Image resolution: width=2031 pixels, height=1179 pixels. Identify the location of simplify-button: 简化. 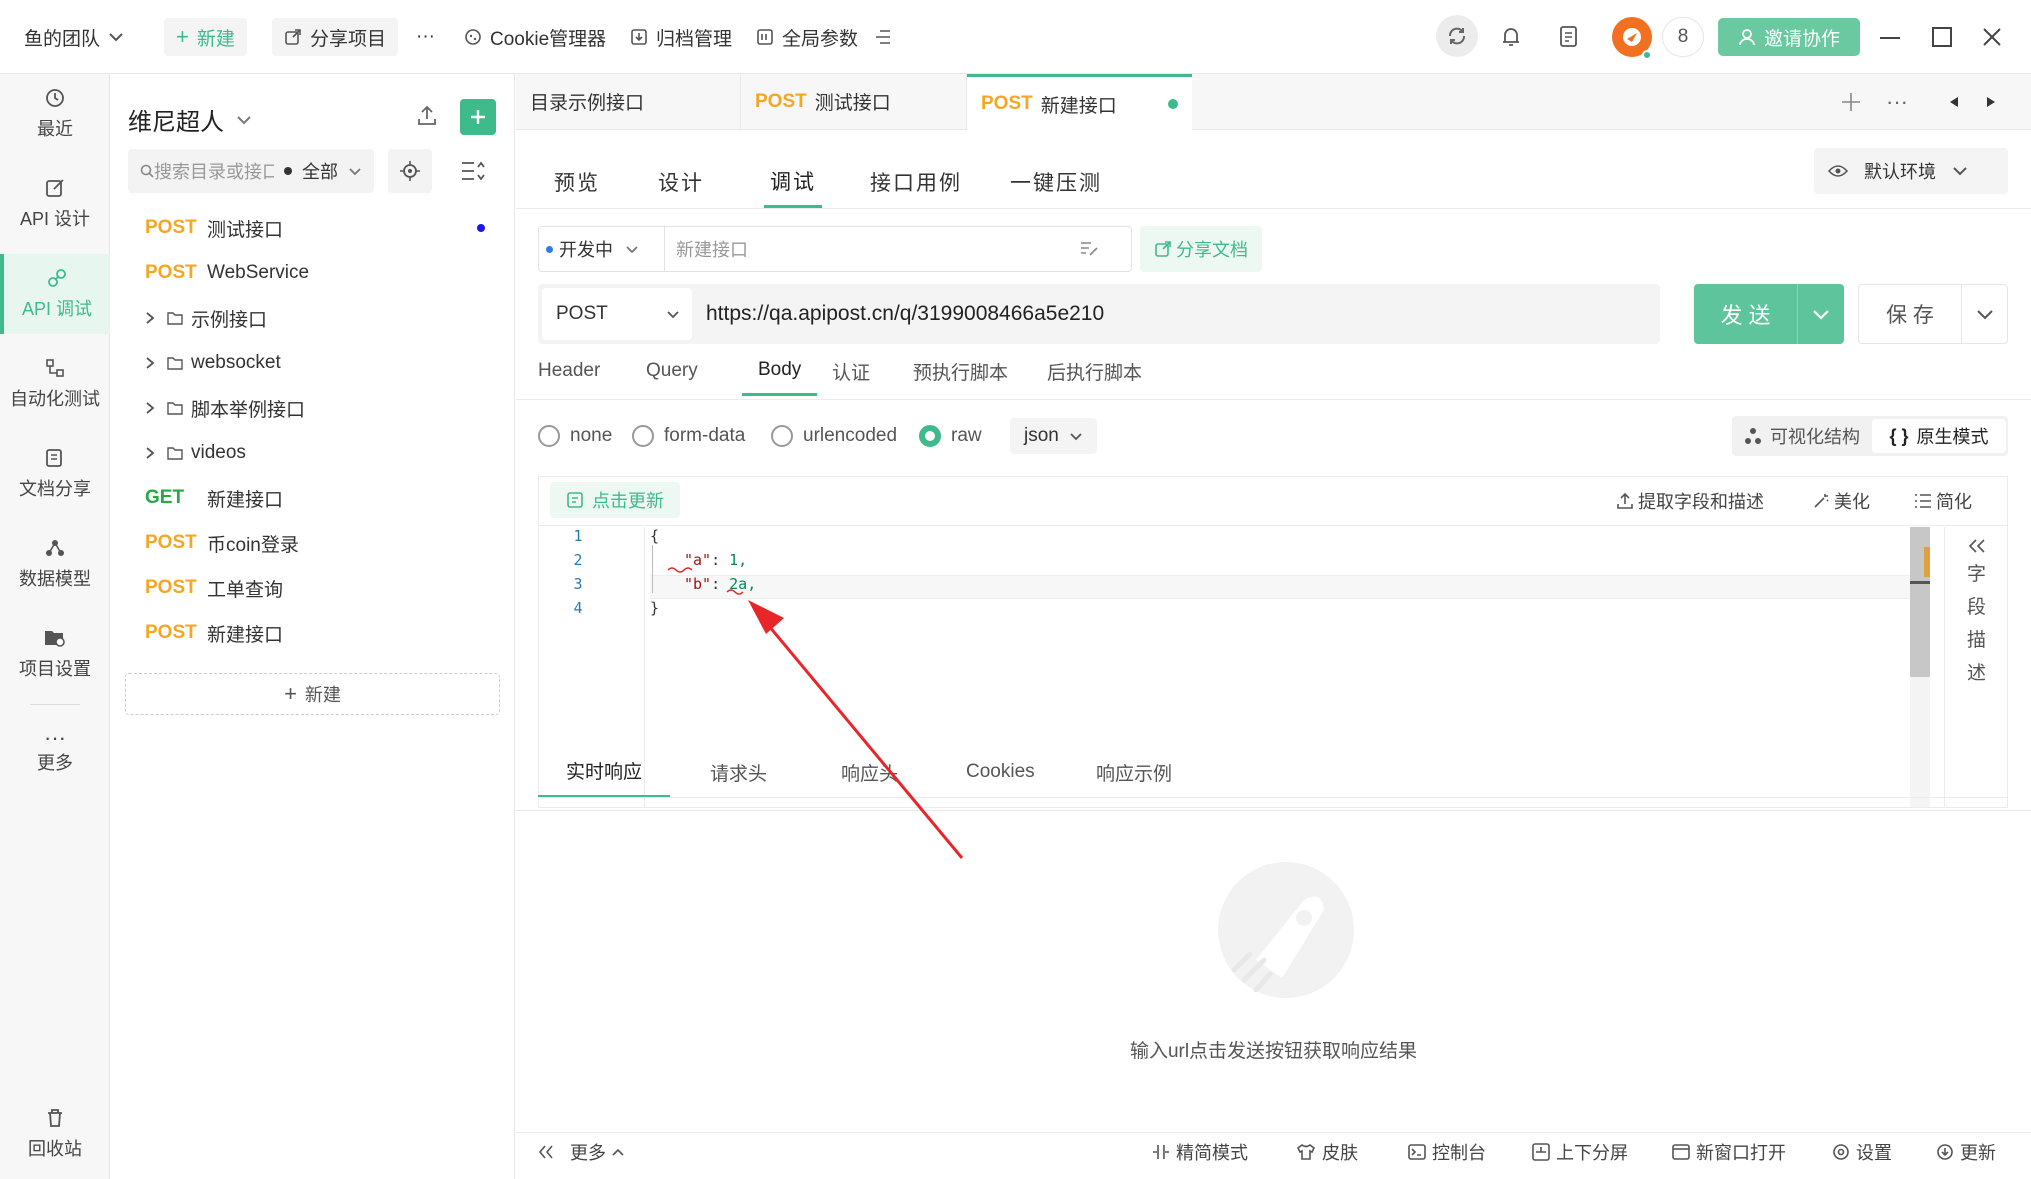
(1943, 501).